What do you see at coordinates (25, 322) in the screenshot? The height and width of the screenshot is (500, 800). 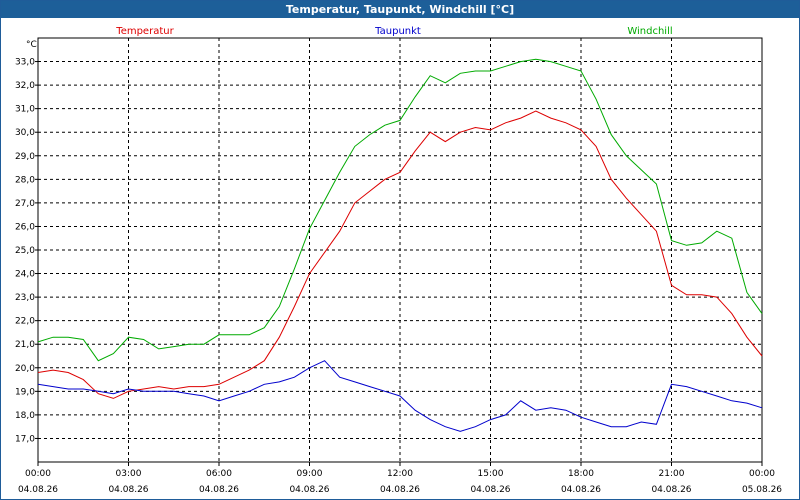 I see `y-tick-label: 22,0` at bounding box center [25, 322].